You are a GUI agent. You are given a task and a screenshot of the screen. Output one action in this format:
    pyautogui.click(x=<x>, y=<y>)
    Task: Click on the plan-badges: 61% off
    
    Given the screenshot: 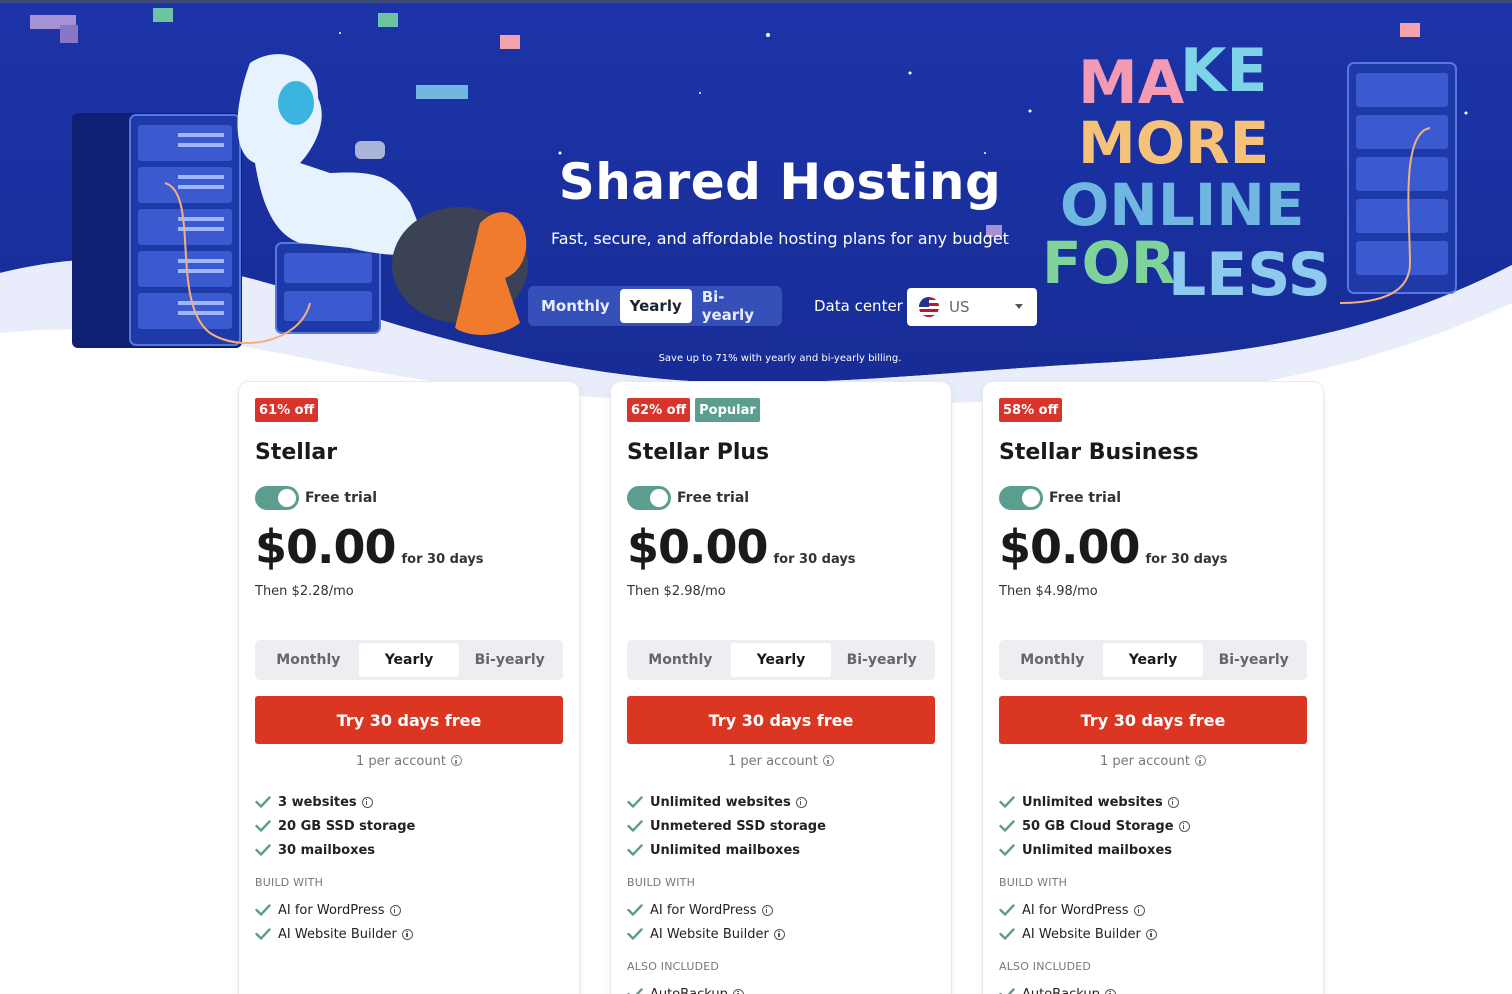 What is the action you would take?
    pyautogui.click(x=287, y=410)
    